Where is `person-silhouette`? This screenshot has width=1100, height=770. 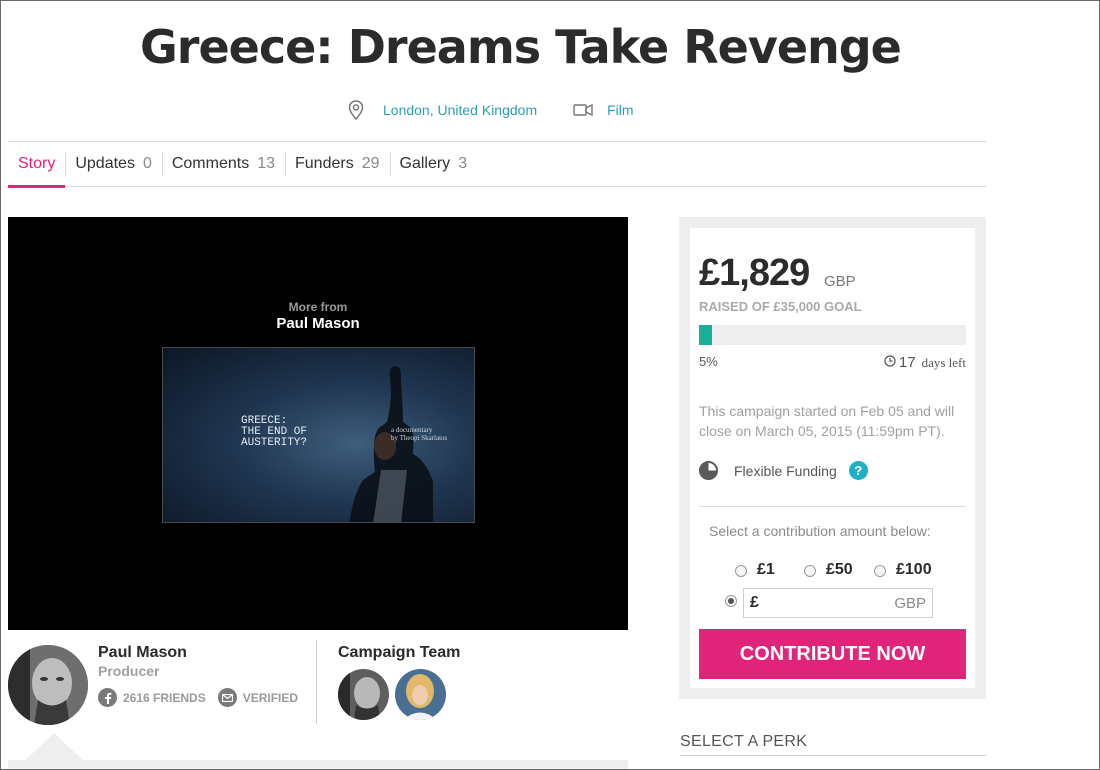 person-silhouette is located at coordinates (391, 444).